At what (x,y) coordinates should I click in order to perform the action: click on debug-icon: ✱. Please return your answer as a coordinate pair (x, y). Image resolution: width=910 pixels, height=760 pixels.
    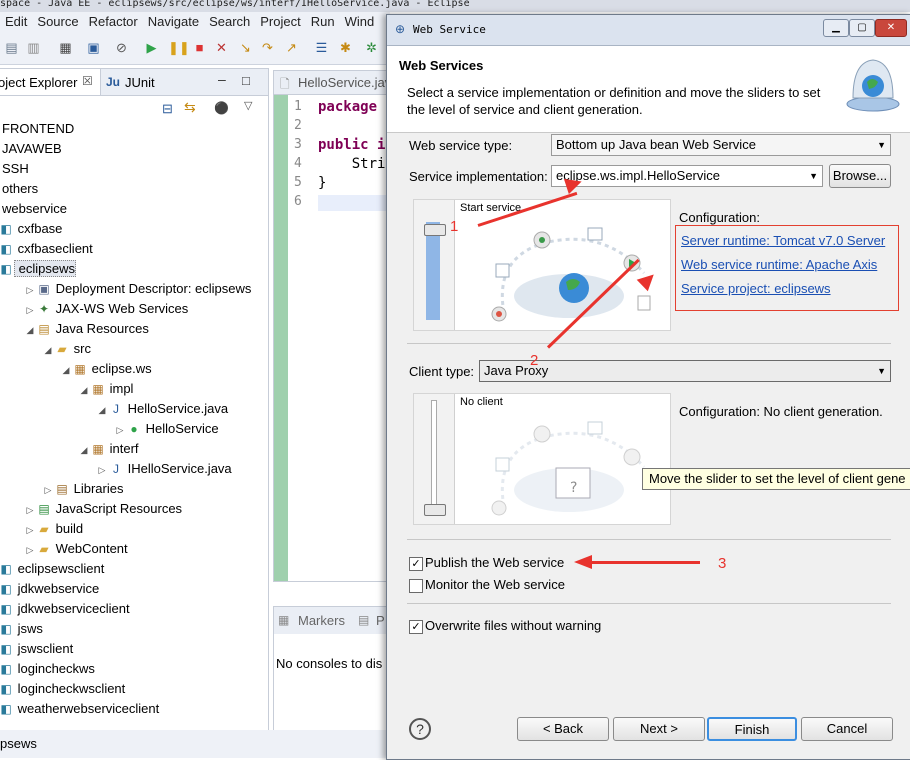
    Looking at the image, I should click on (345, 47).